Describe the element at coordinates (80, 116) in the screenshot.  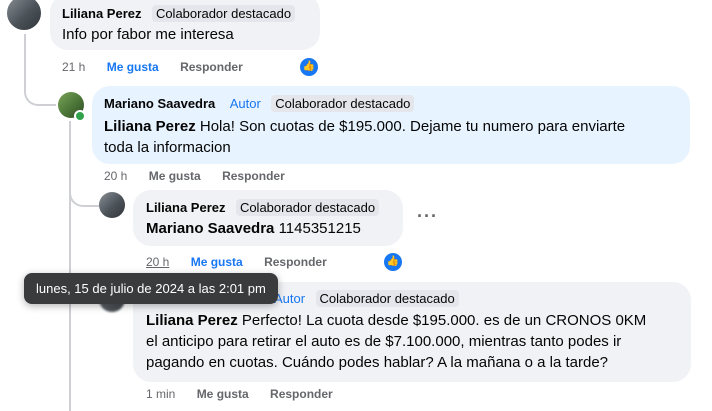
I see `online-status-icon` at that location.